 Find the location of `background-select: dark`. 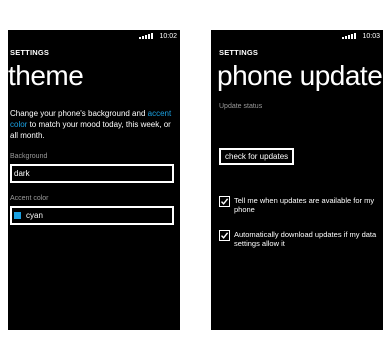

background-select: dark is located at coordinates (92, 173).